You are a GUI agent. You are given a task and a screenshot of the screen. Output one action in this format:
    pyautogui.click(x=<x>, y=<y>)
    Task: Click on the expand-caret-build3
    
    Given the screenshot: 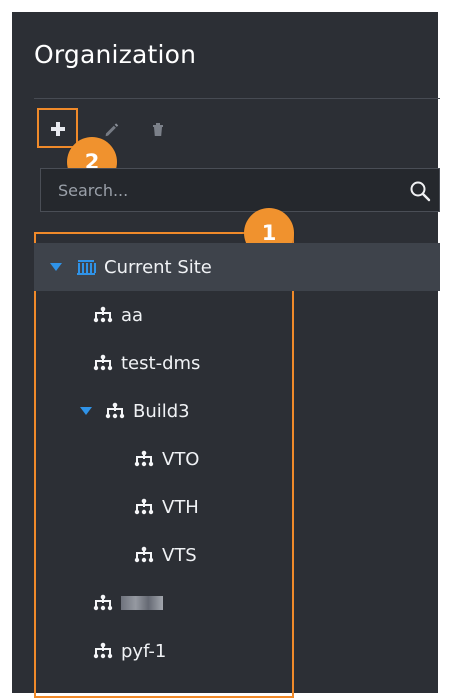 What is the action you would take?
    pyautogui.click(x=86, y=411)
    